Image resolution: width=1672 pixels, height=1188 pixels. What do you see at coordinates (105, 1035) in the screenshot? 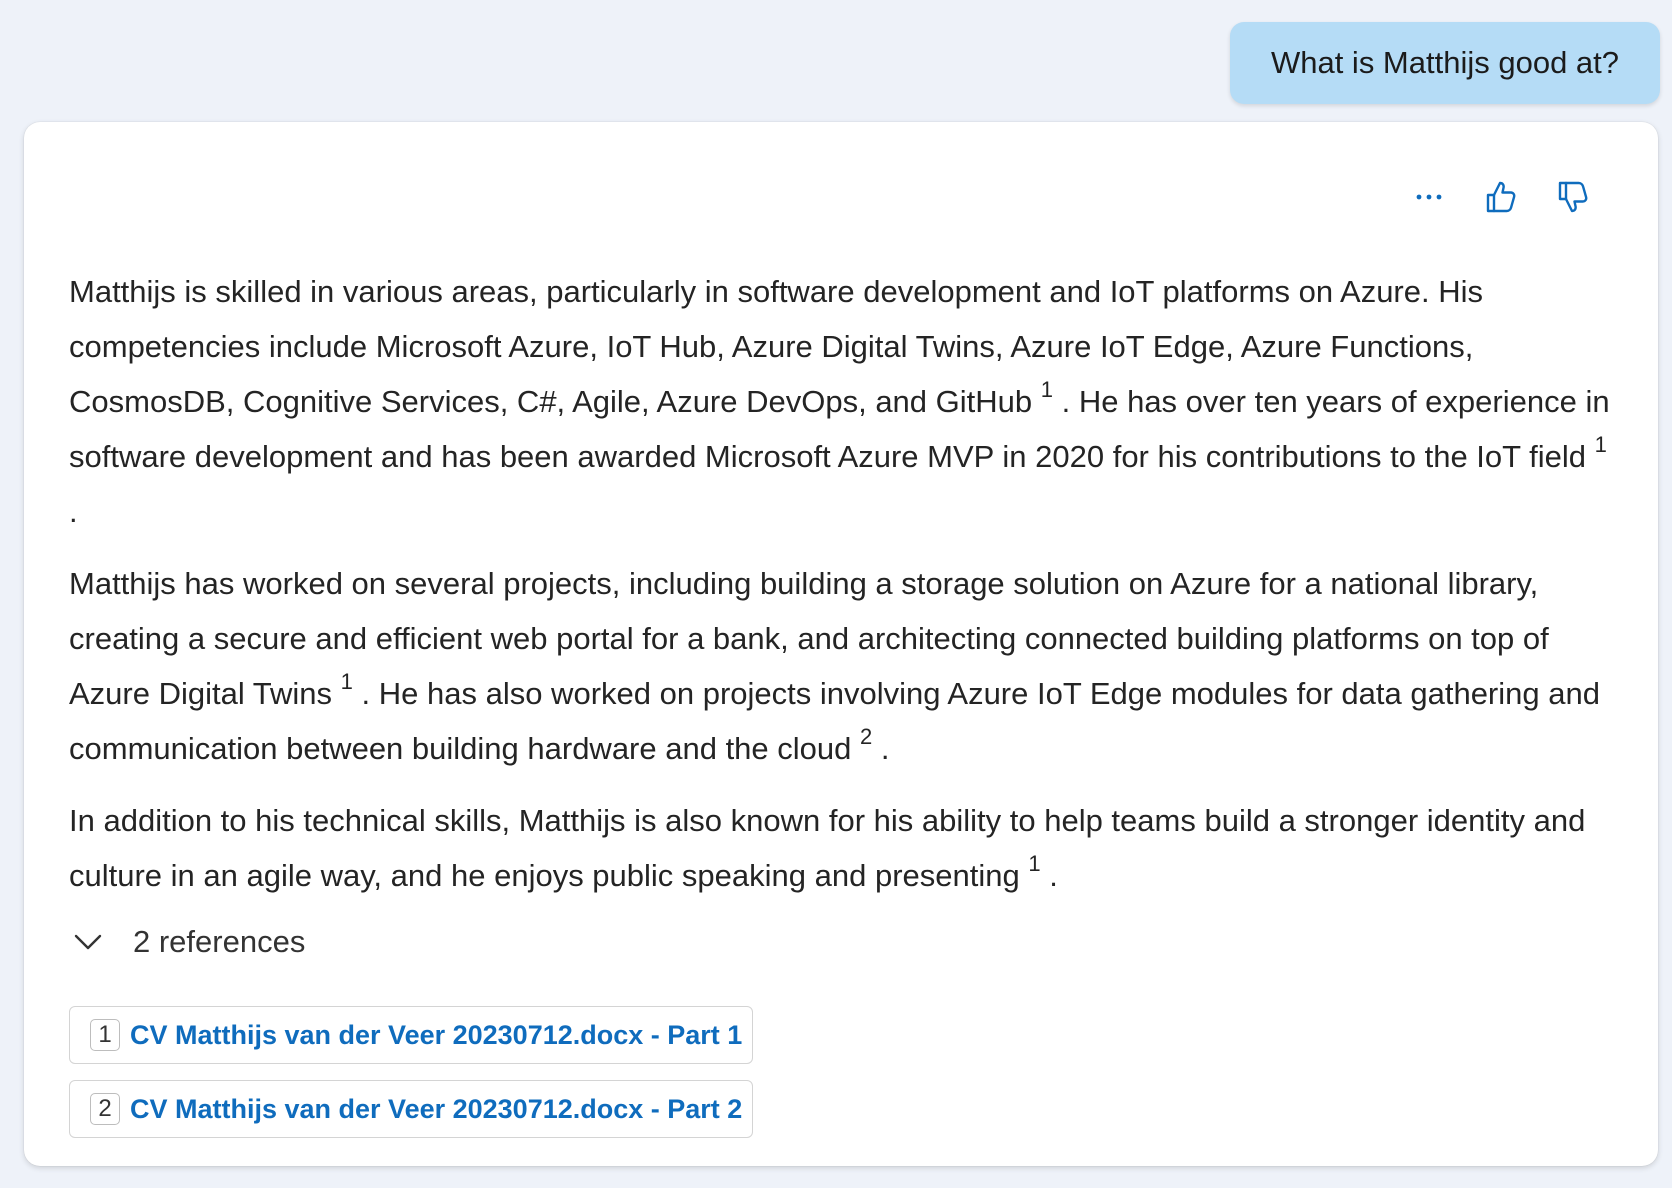
I see `reference-number: 1` at bounding box center [105, 1035].